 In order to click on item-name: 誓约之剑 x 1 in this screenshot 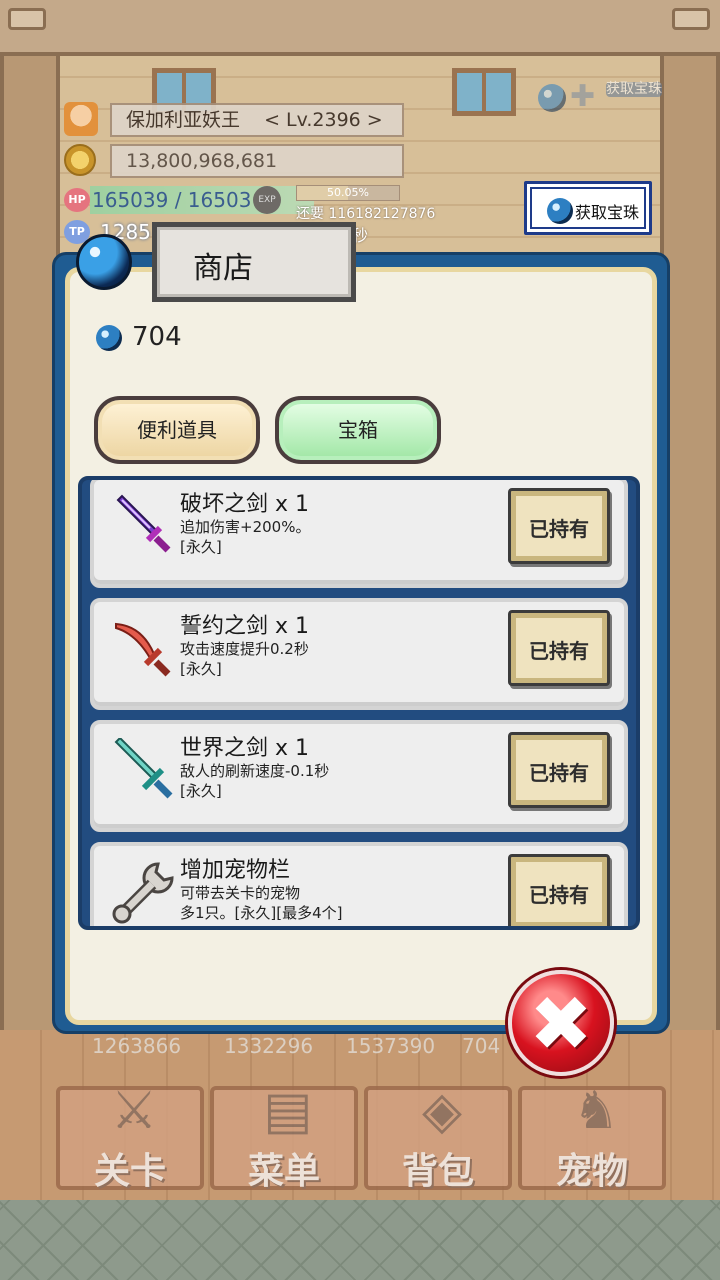, I will do `click(245, 626)`.